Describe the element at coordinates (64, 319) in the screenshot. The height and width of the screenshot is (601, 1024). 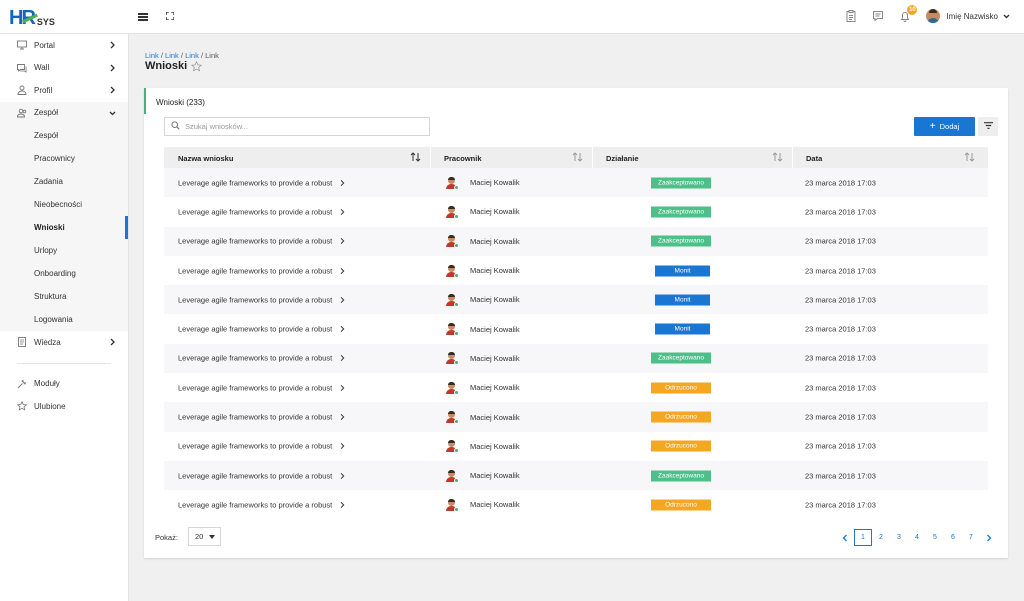
I see `sidebar-subitem-logowania: Logowania` at that location.